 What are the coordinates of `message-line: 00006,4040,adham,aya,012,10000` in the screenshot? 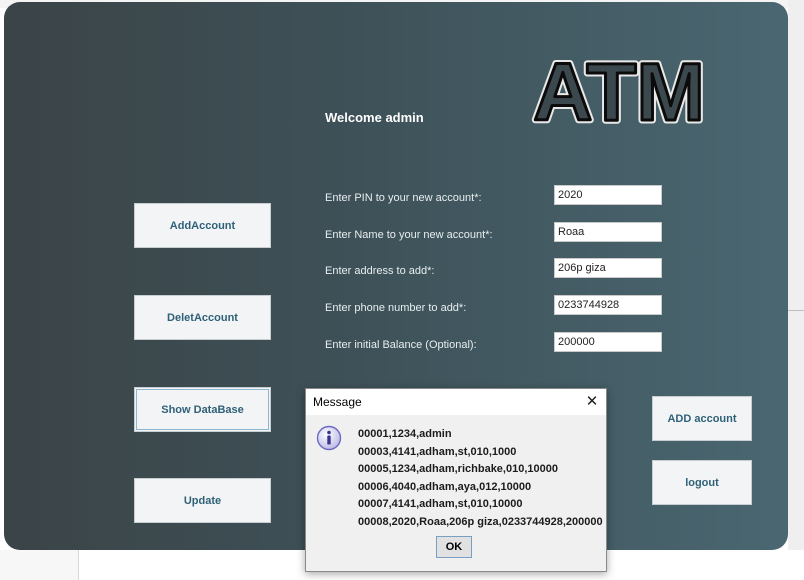 It's located at (445, 486).